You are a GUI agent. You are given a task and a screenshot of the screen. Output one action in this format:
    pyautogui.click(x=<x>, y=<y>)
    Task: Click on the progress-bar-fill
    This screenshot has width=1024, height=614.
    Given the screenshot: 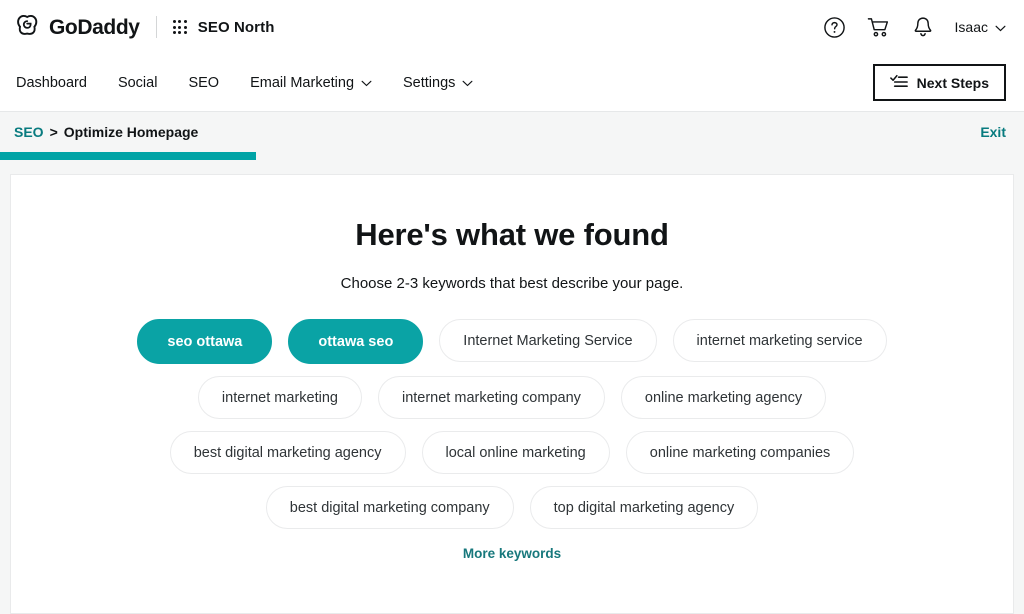 What is the action you would take?
    pyautogui.click(x=128, y=156)
    